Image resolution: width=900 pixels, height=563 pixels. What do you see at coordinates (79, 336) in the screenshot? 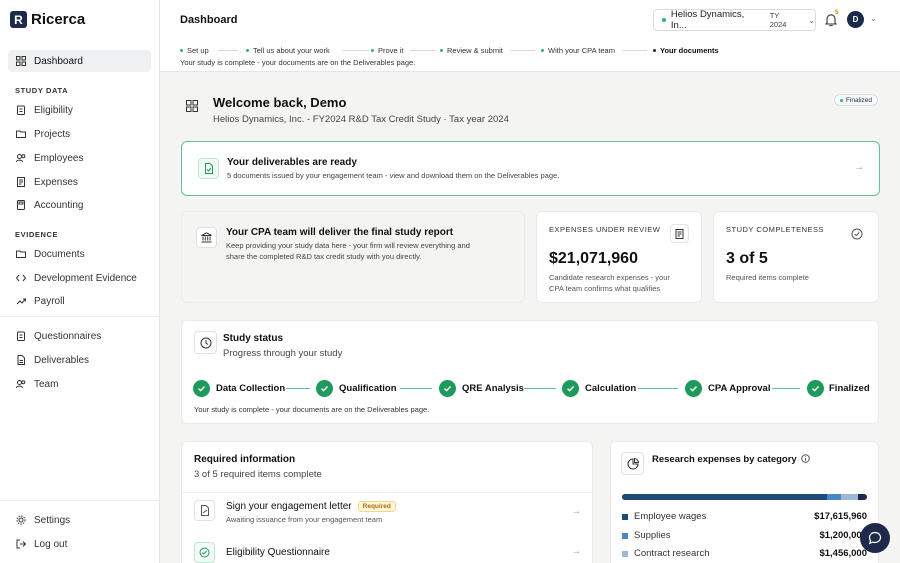
I see `sidebar-item-questionnaires: Questionnaires` at bounding box center [79, 336].